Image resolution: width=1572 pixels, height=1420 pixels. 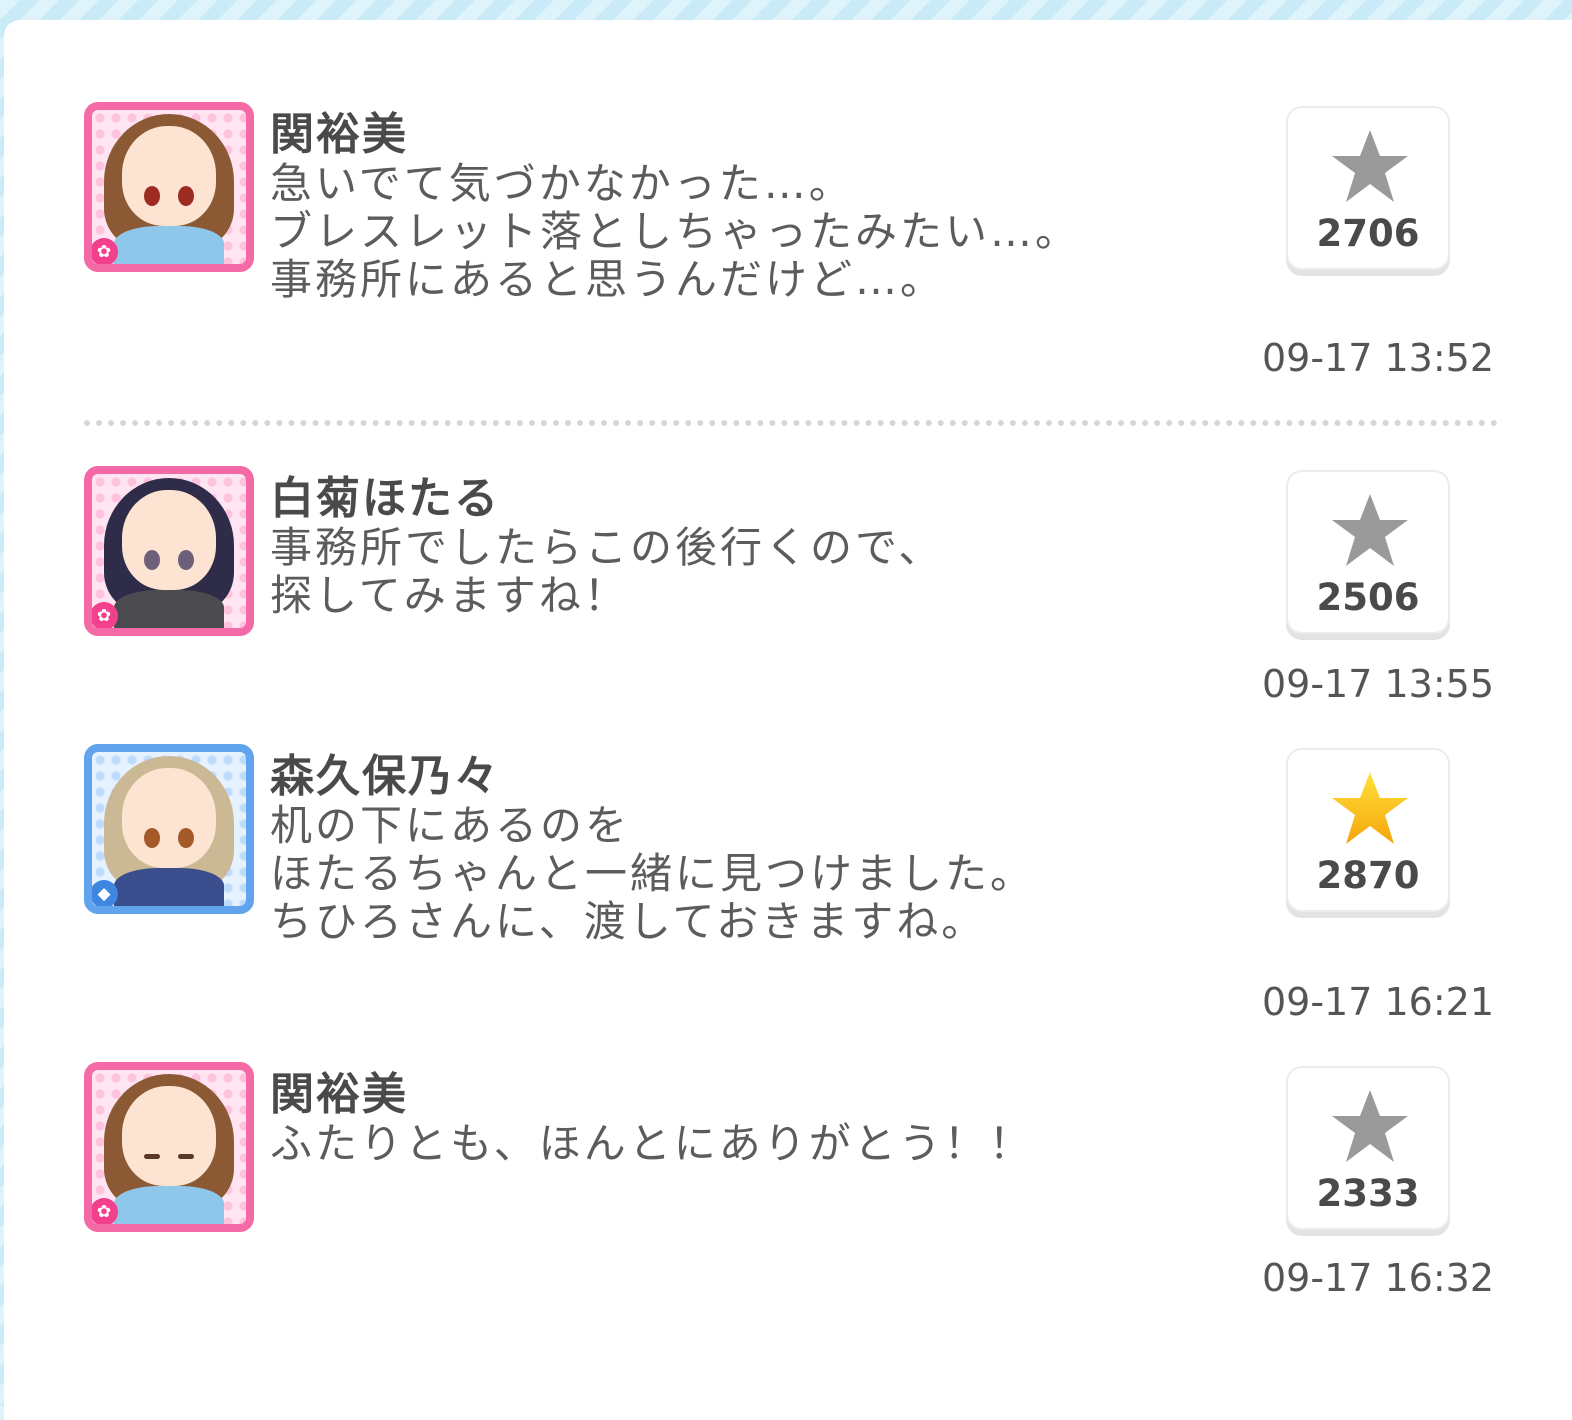 I want to click on like-button: 2706, so click(x=1368, y=188).